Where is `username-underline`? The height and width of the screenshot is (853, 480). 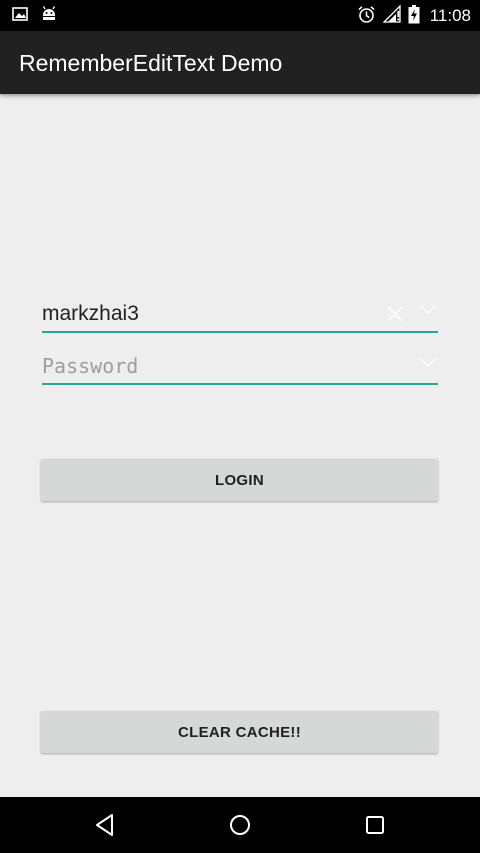 username-underline is located at coordinates (240, 332).